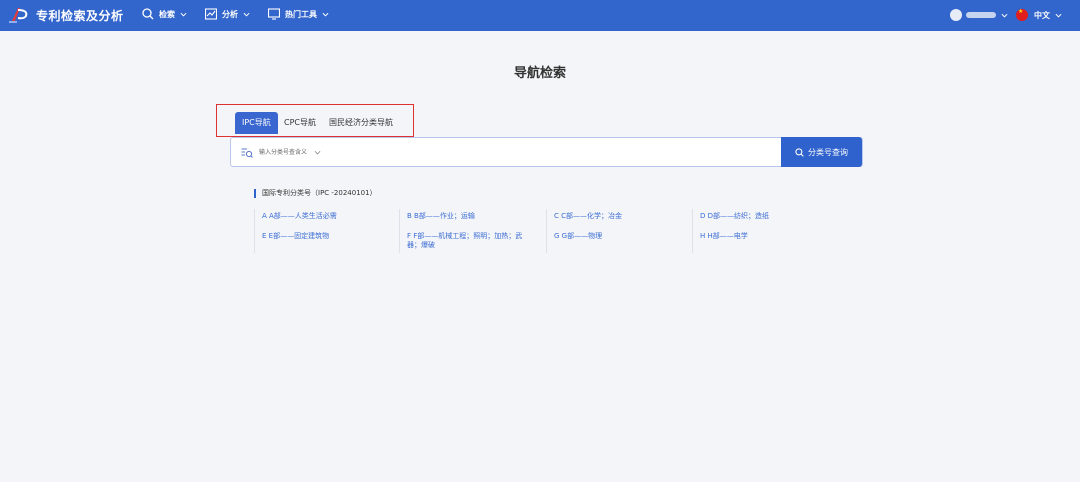 The image size is (1080, 482). Describe the element at coordinates (167, 14) in the screenshot. I see `nav-search-label: 检索` at that location.